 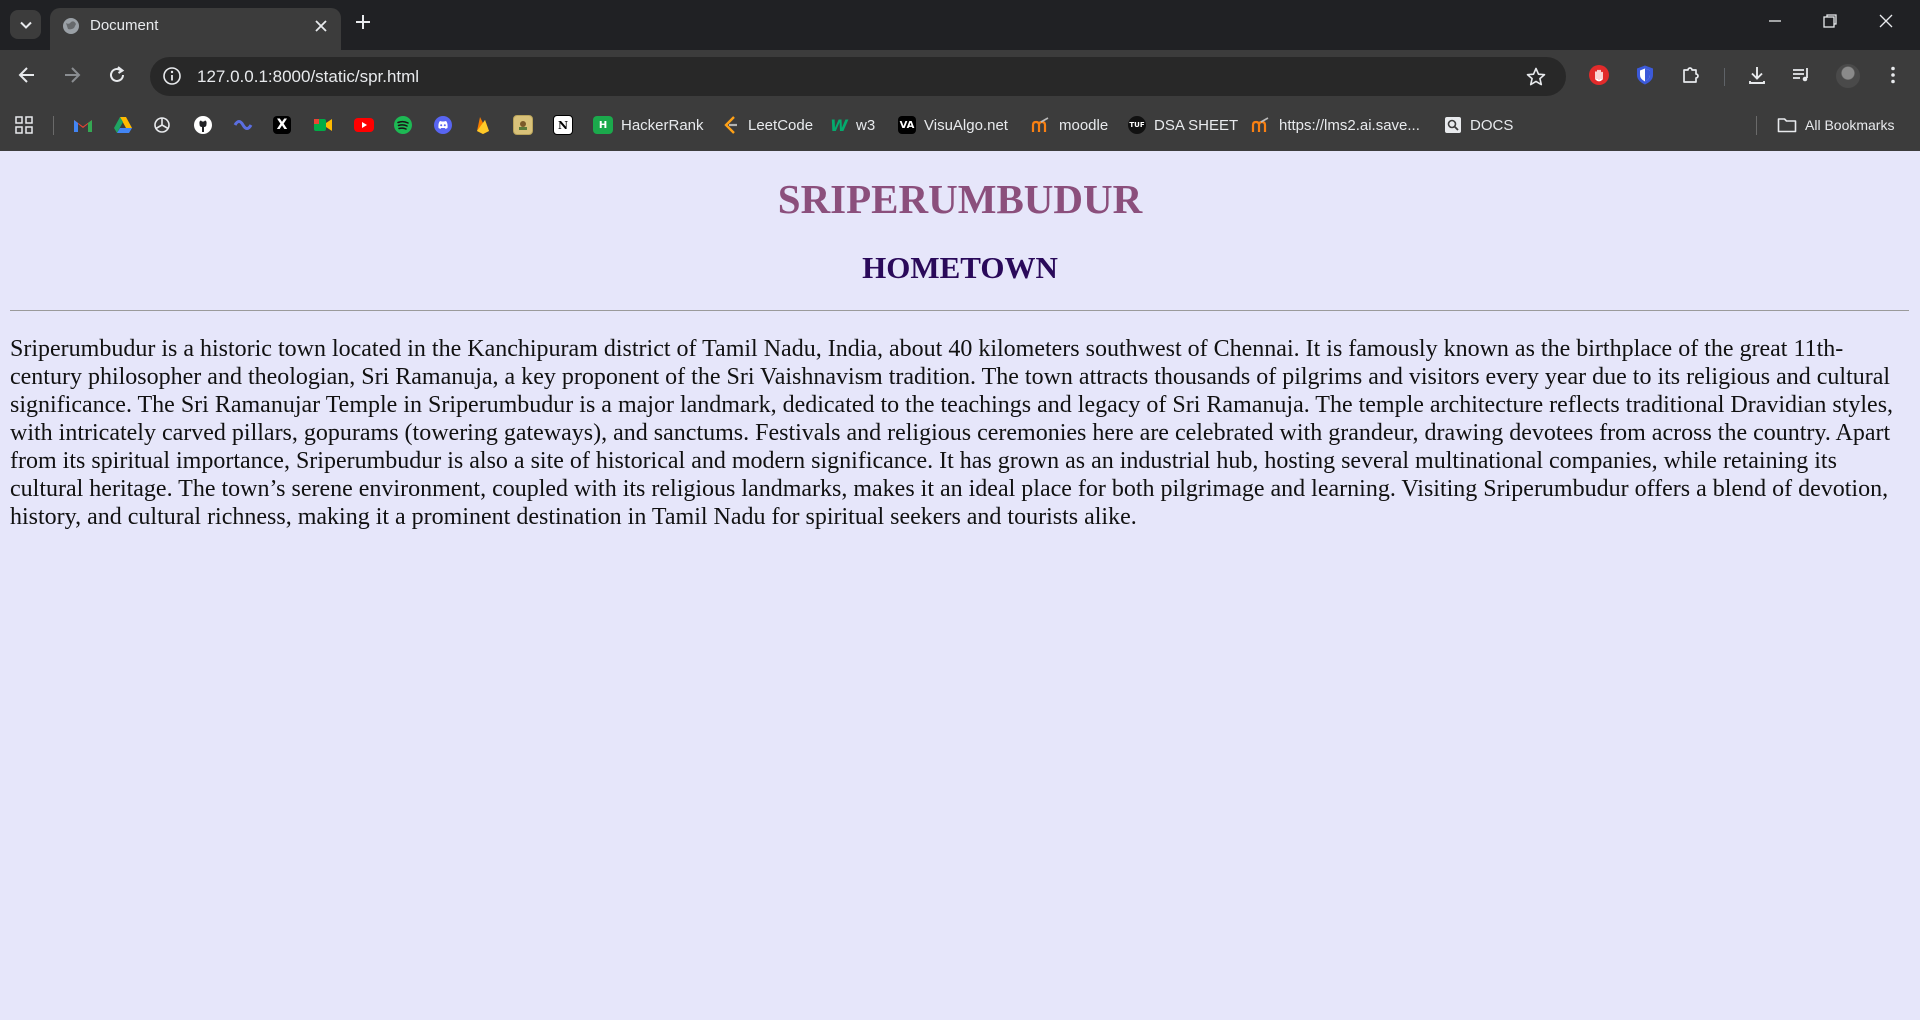 I want to click on gmail-icon, so click(x=83, y=126).